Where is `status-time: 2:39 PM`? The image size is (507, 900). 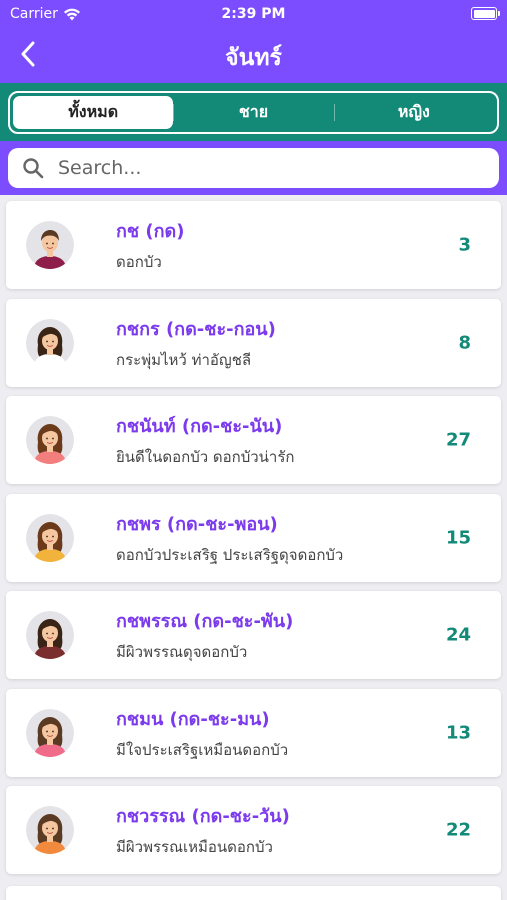 status-time: 2:39 PM is located at coordinates (253, 14).